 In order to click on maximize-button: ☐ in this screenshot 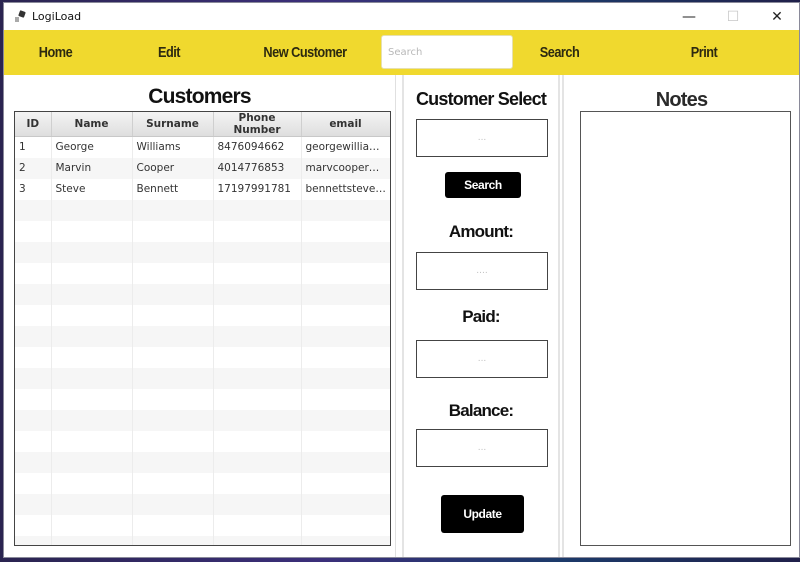, I will do `click(733, 16)`.